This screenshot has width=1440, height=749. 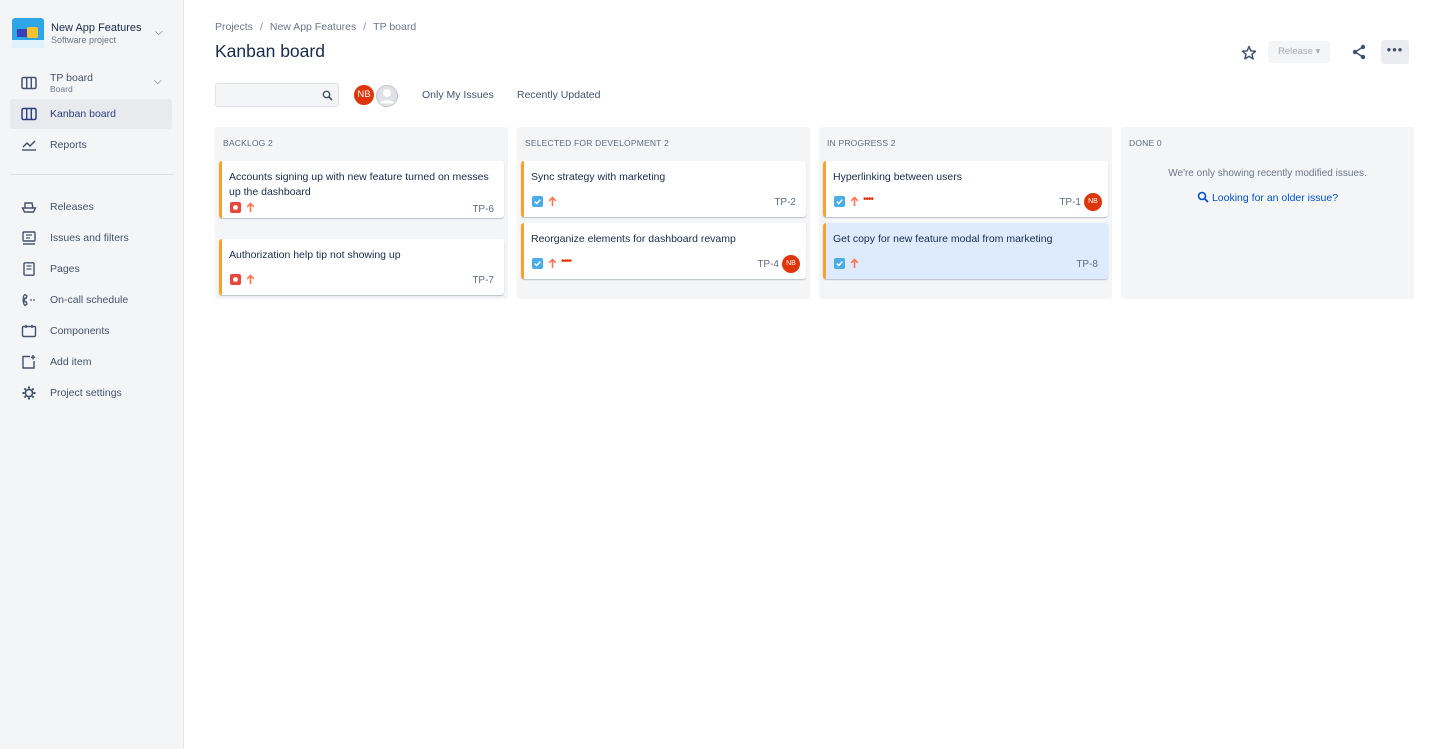 What do you see at coordinates (91, 269) in the screenshot?
I see `sidebar-item-pages: Pages` at bounding box center [91, 269].